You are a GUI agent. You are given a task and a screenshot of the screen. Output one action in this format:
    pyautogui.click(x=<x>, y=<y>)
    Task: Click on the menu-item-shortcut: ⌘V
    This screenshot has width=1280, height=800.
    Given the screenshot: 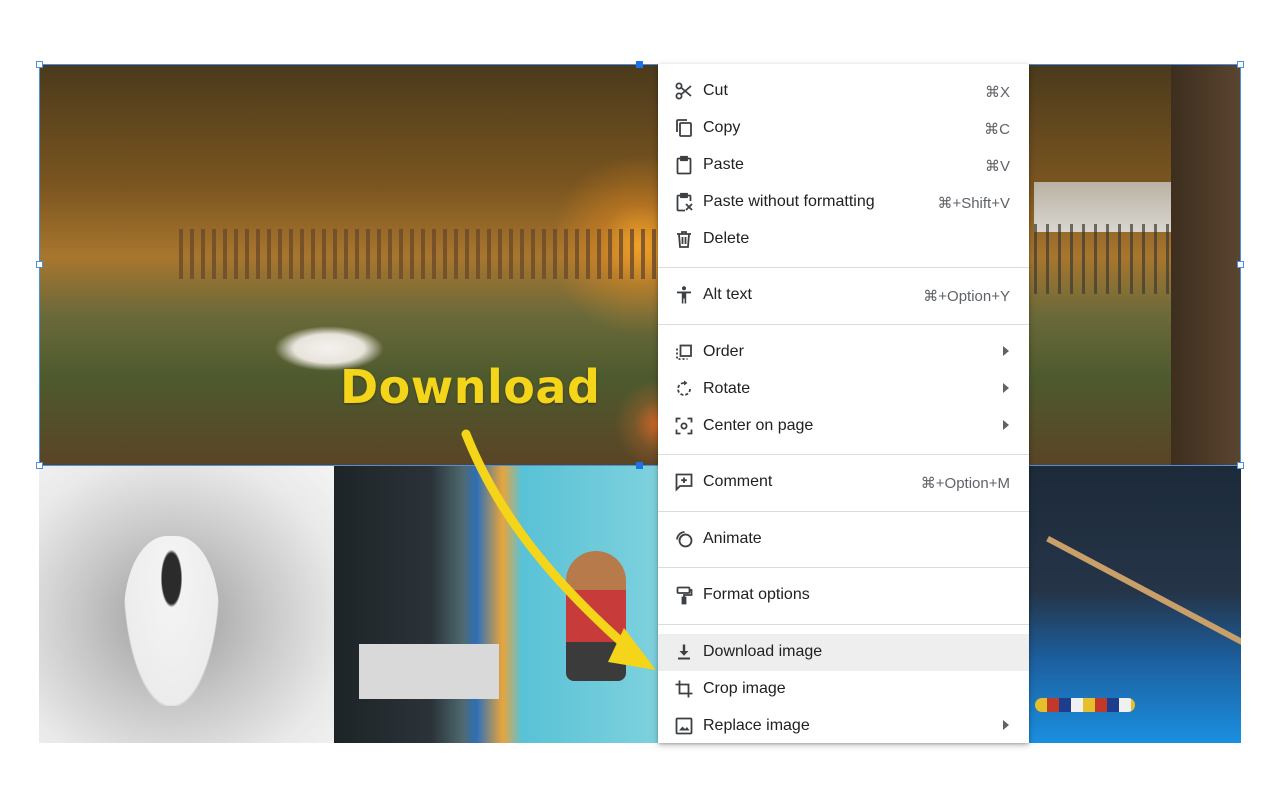 What is the action you would take?
    pyautogui.click(x=997, y=166)
    